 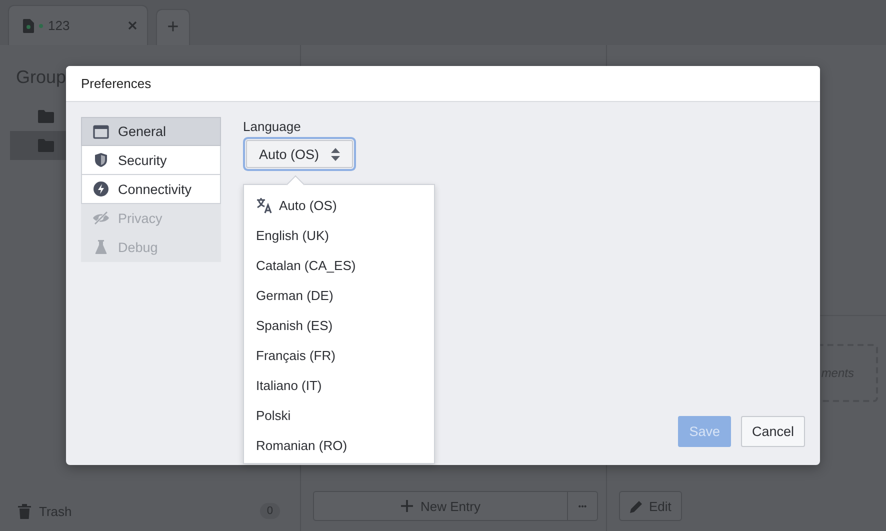 I want to click on dialog-title: Preferences, so click(x=116, y=83).